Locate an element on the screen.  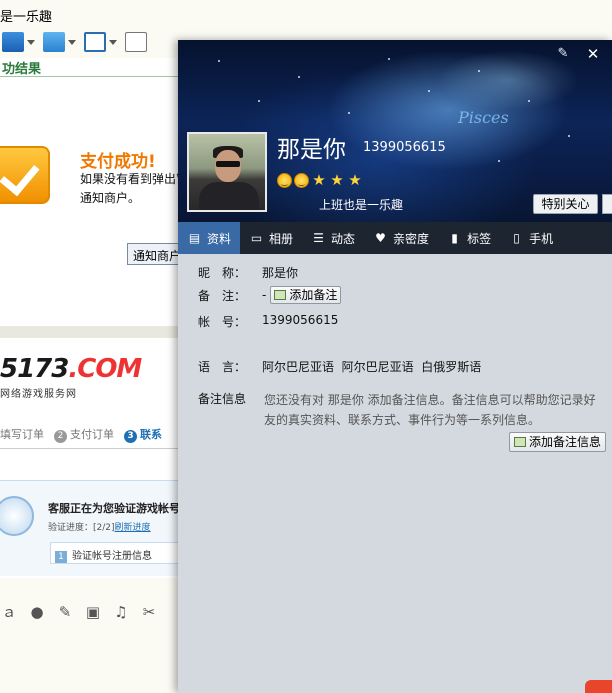
ime-icon is located at coordinates (598, 686).